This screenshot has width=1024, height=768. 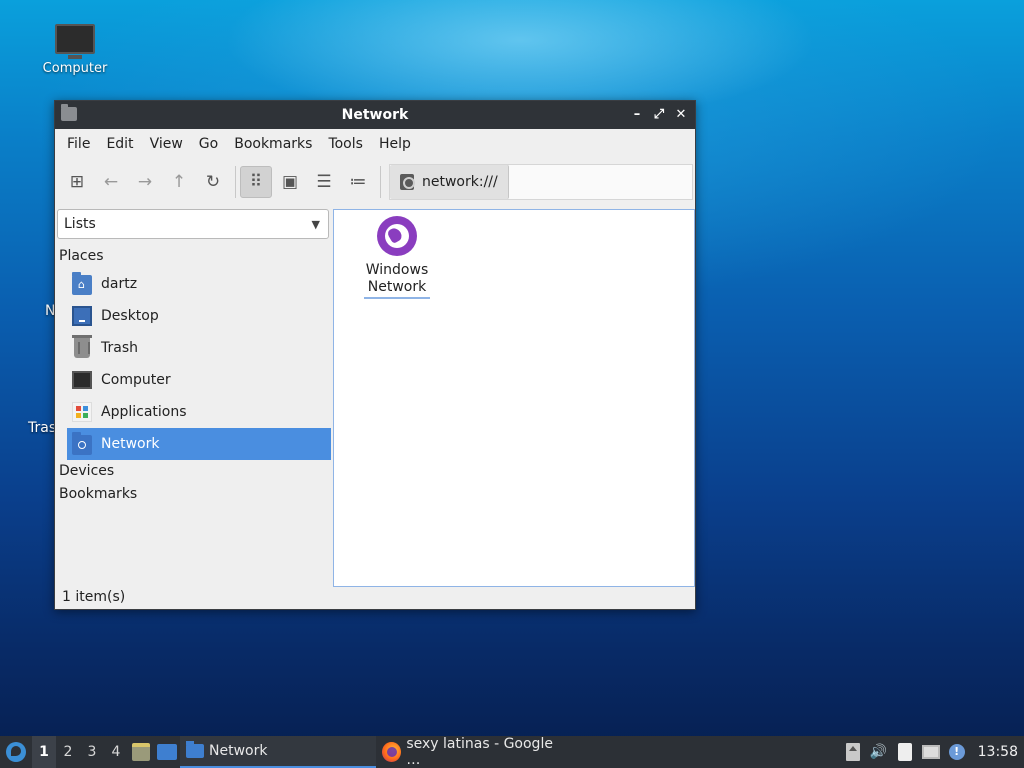 I want to click on update-notifier-icon: !, so click(x=956, y=752).